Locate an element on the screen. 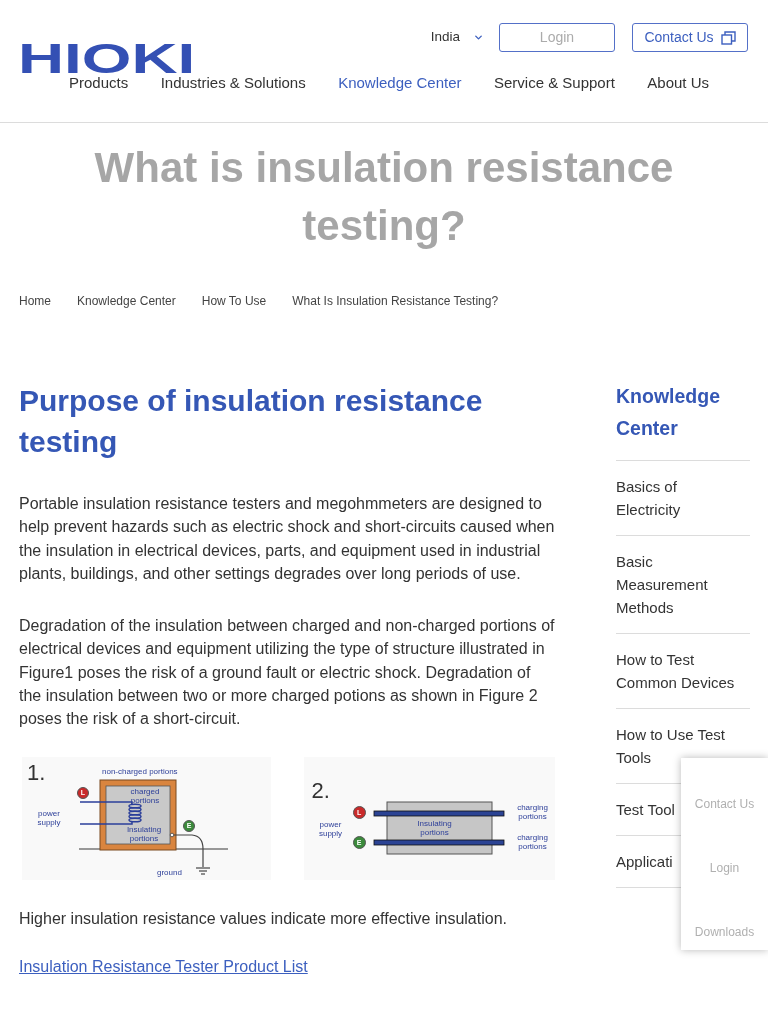 The width and height of the screenshot is (768, 1024). sidebar-link: Basics of Electricity is located at coordinates (677, 498).